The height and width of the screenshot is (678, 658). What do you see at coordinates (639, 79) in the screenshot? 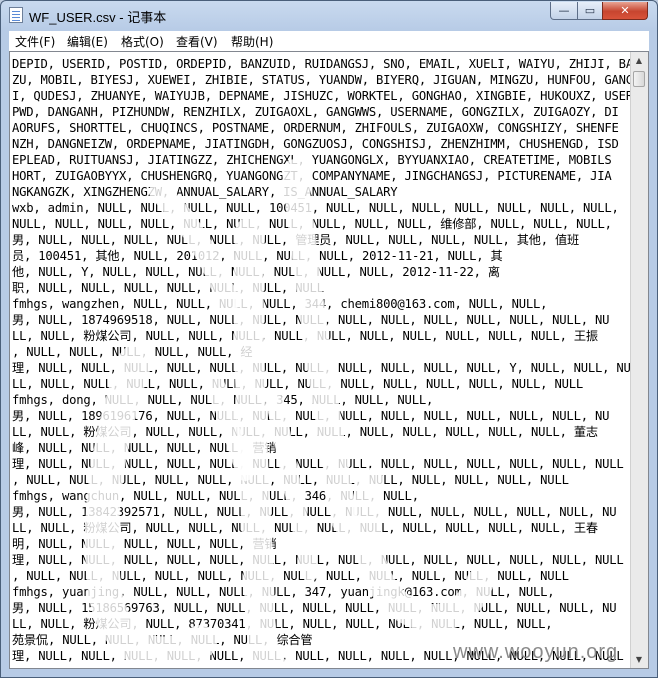
I see `scroll-thumb` at bounding box center [639, 79].